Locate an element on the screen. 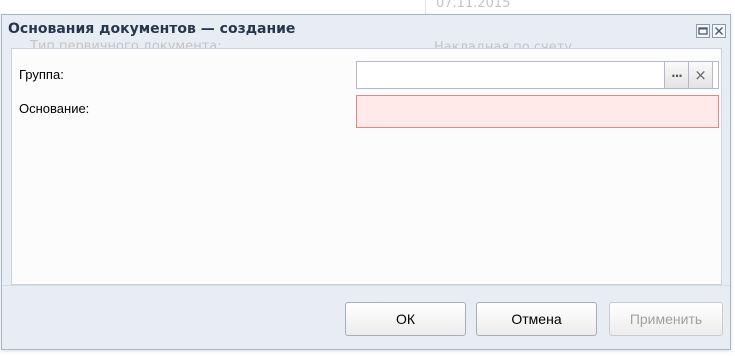 The image size is (735, 356). close-icon is located at coordinates (719, 31).